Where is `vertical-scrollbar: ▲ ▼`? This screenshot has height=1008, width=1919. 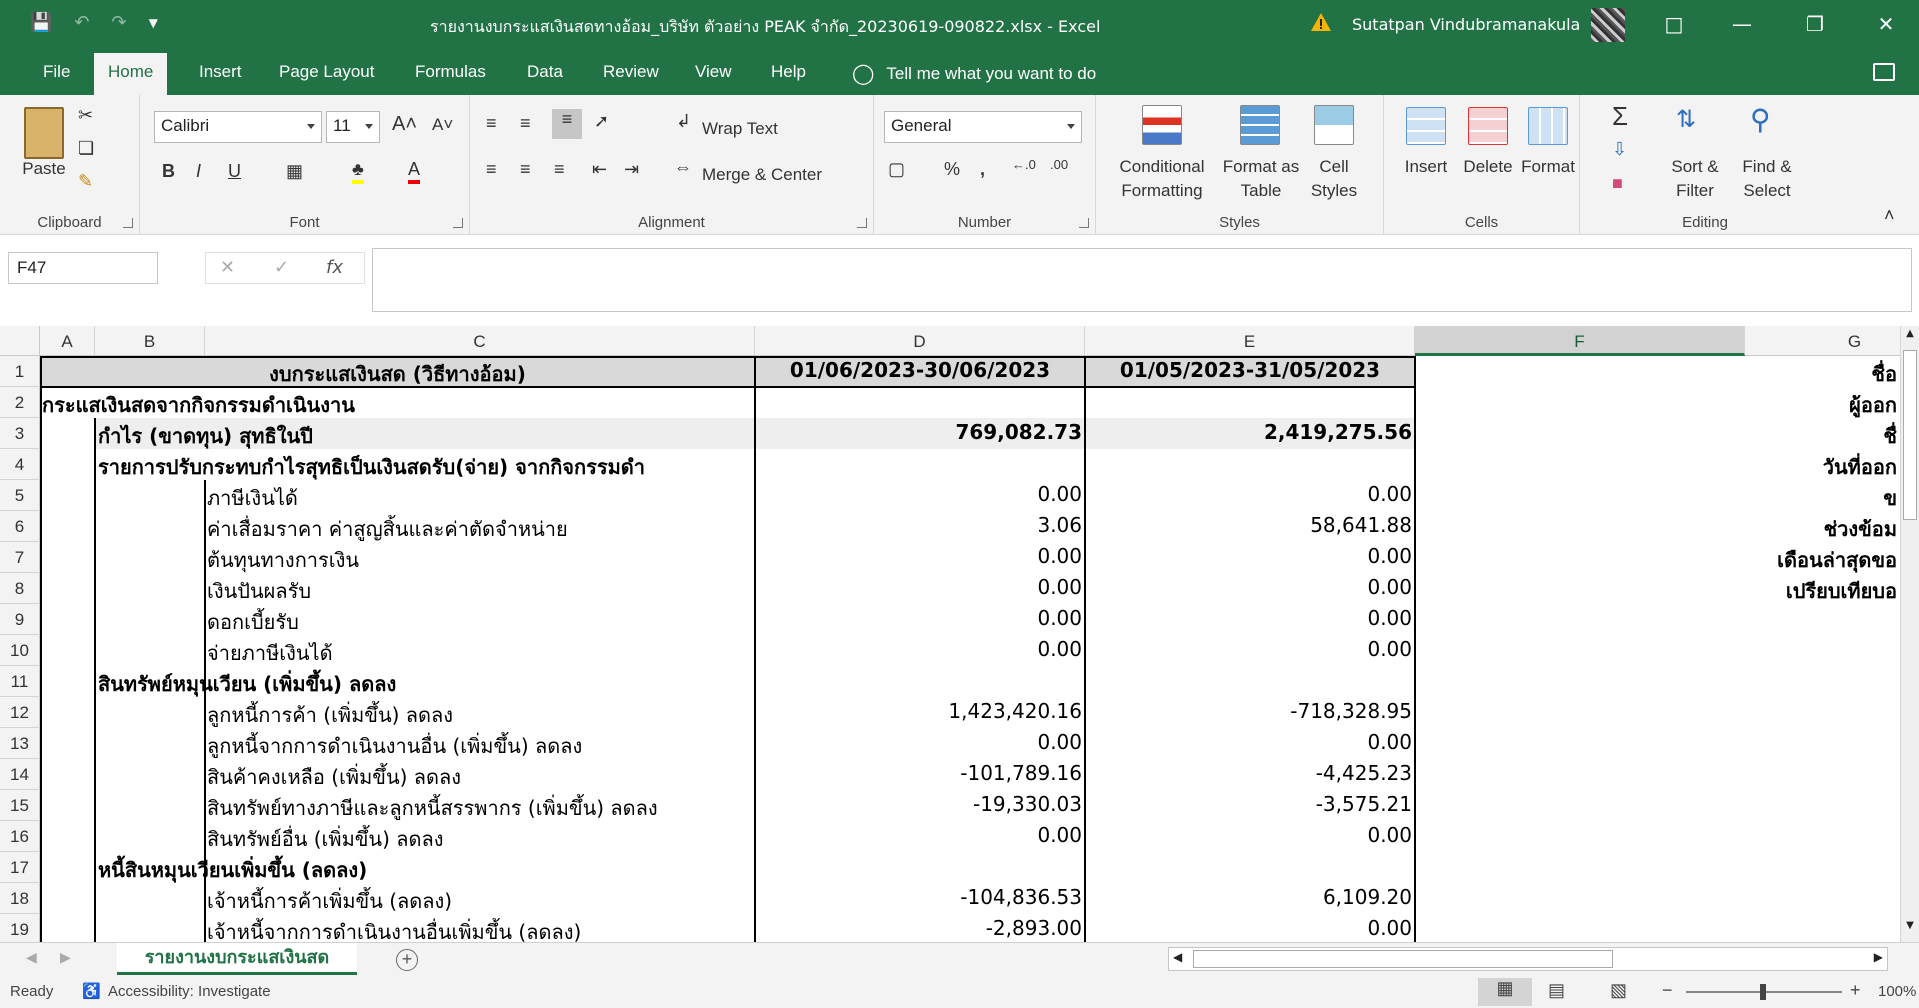 vertical-scrollbar: ▲ ▼ is located at coordinates (1909, 634).